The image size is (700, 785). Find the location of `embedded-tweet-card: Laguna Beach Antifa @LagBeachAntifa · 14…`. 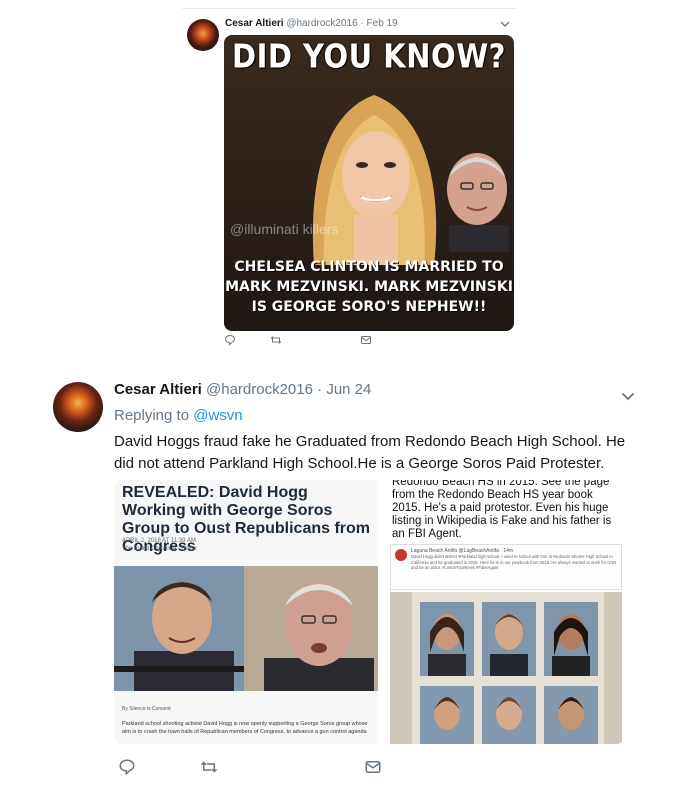

embedded-tweet-card: Laguna Beach Antifa @LagBeachAntifa · 14… is located at coordinates (506, 567).